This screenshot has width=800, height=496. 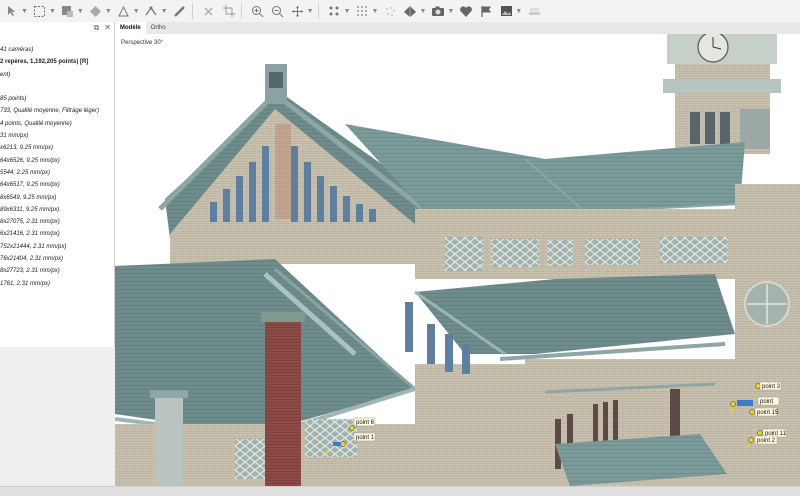 I want to click on tree-item: 8x27723, 2.31 mm/px), so click(x=57, y=271).